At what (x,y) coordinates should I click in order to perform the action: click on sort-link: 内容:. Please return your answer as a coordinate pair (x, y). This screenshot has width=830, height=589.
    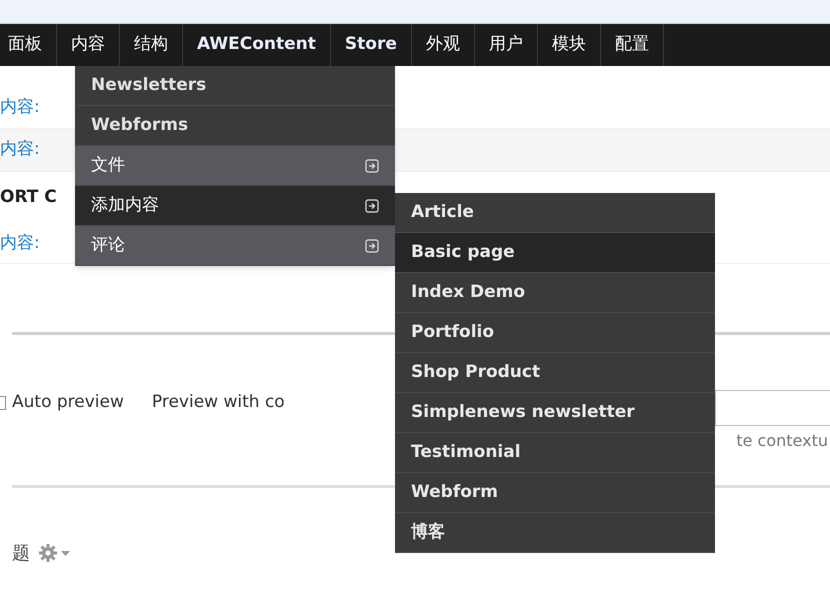
    Looking at the image, I should click on (20, 243).